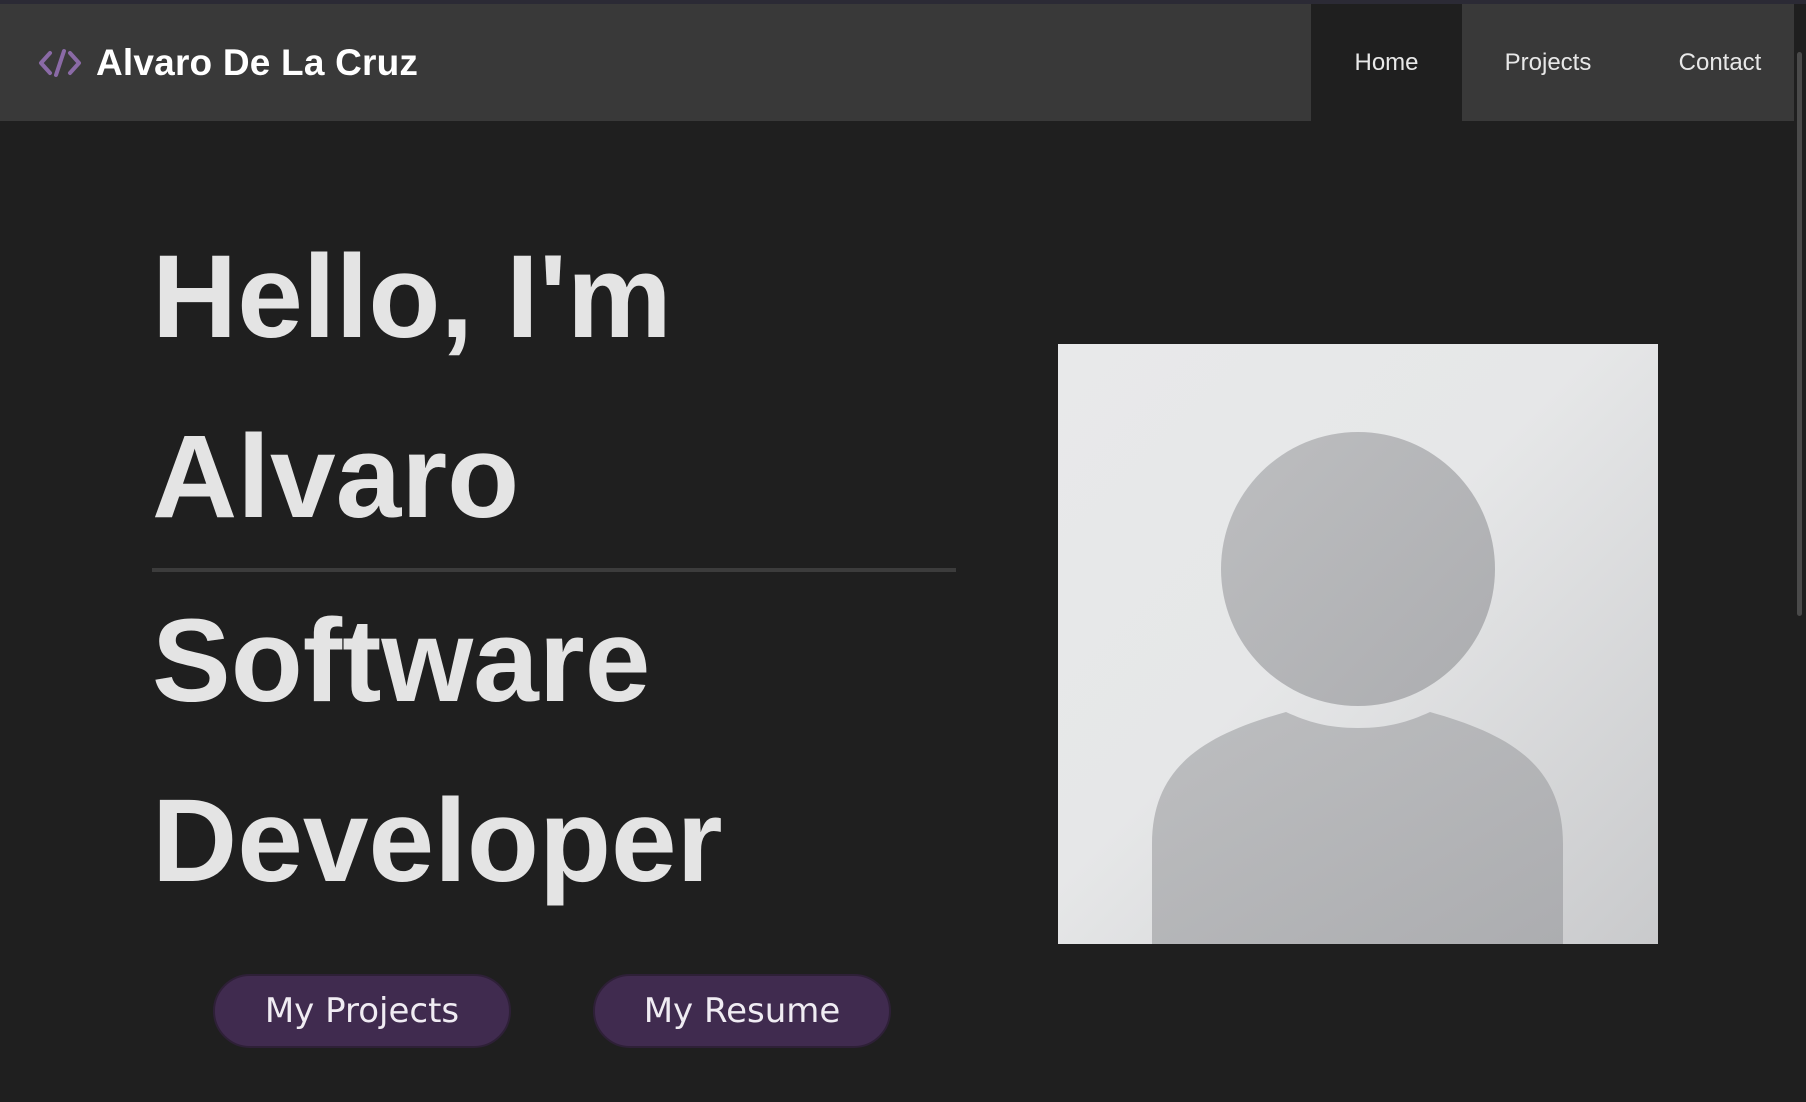 This screenshot has height=1102, width=1806. I want to click on hero-role-line2: Developer, so click(437, 841).